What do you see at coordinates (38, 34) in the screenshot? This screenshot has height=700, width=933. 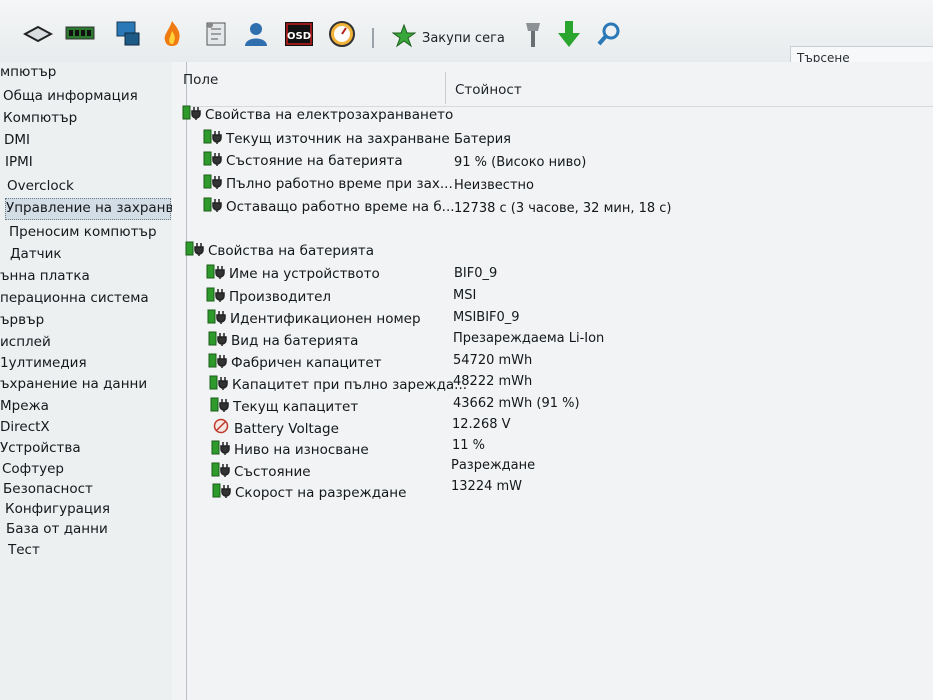 I see `chip-icon` at bounding box center [38, 34].